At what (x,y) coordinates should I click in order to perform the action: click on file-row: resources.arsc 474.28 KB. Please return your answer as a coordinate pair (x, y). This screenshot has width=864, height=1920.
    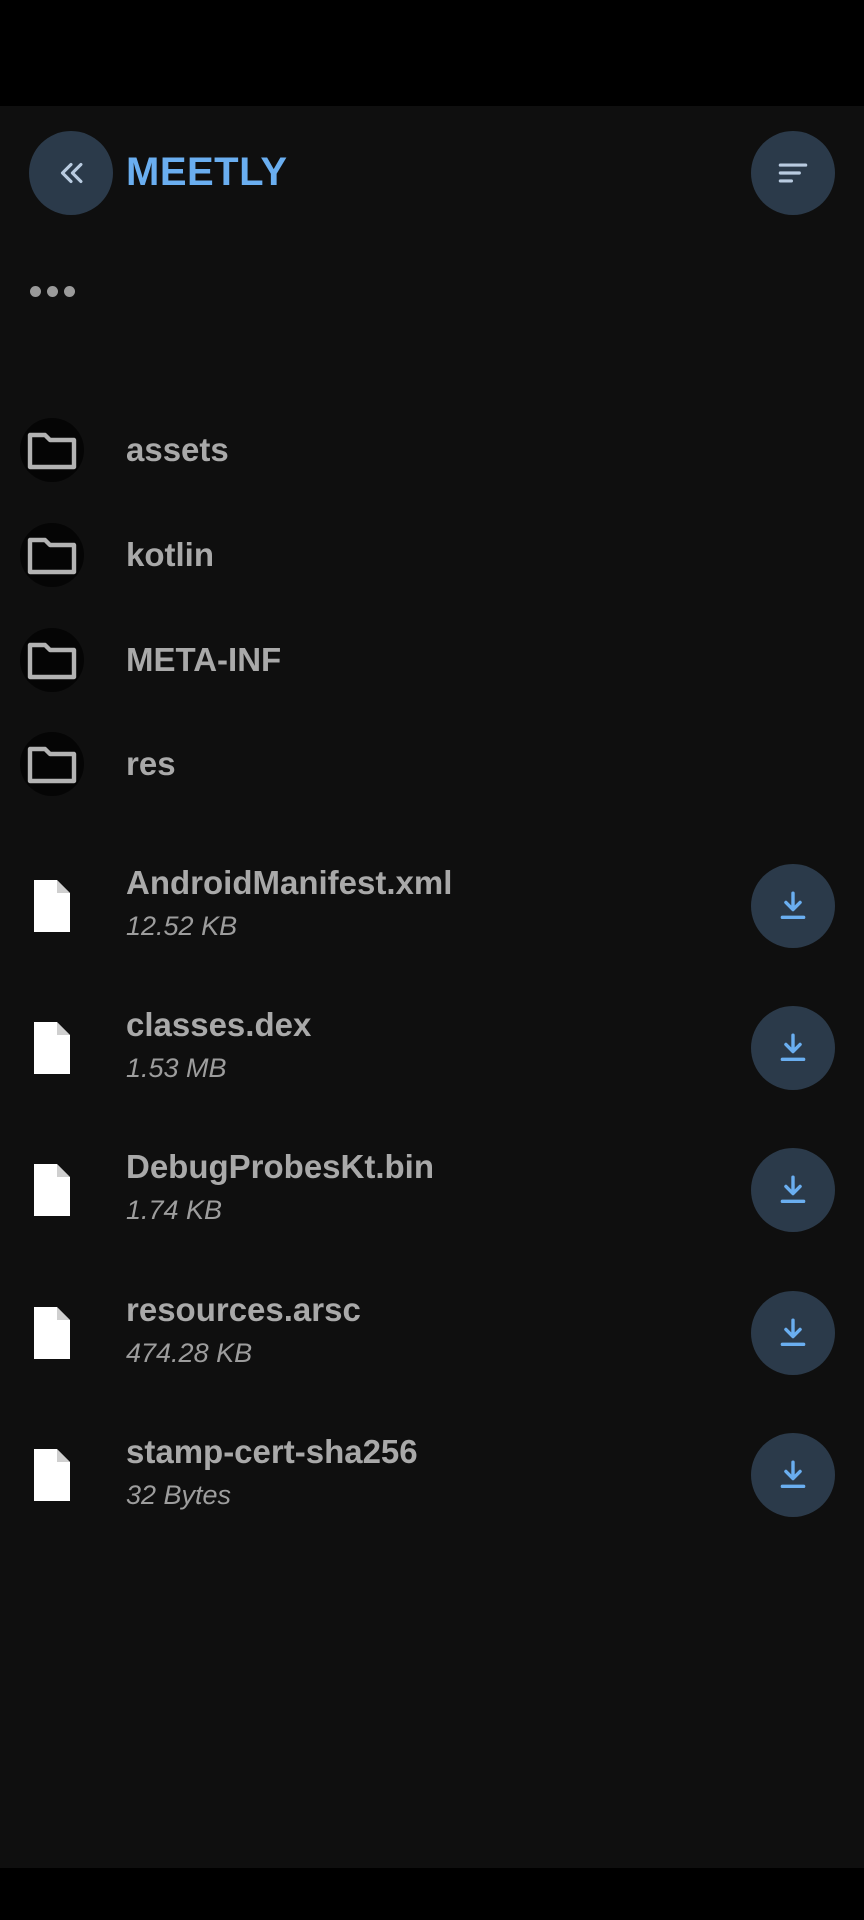
    Looking at the image, I should click on (432, 1333).